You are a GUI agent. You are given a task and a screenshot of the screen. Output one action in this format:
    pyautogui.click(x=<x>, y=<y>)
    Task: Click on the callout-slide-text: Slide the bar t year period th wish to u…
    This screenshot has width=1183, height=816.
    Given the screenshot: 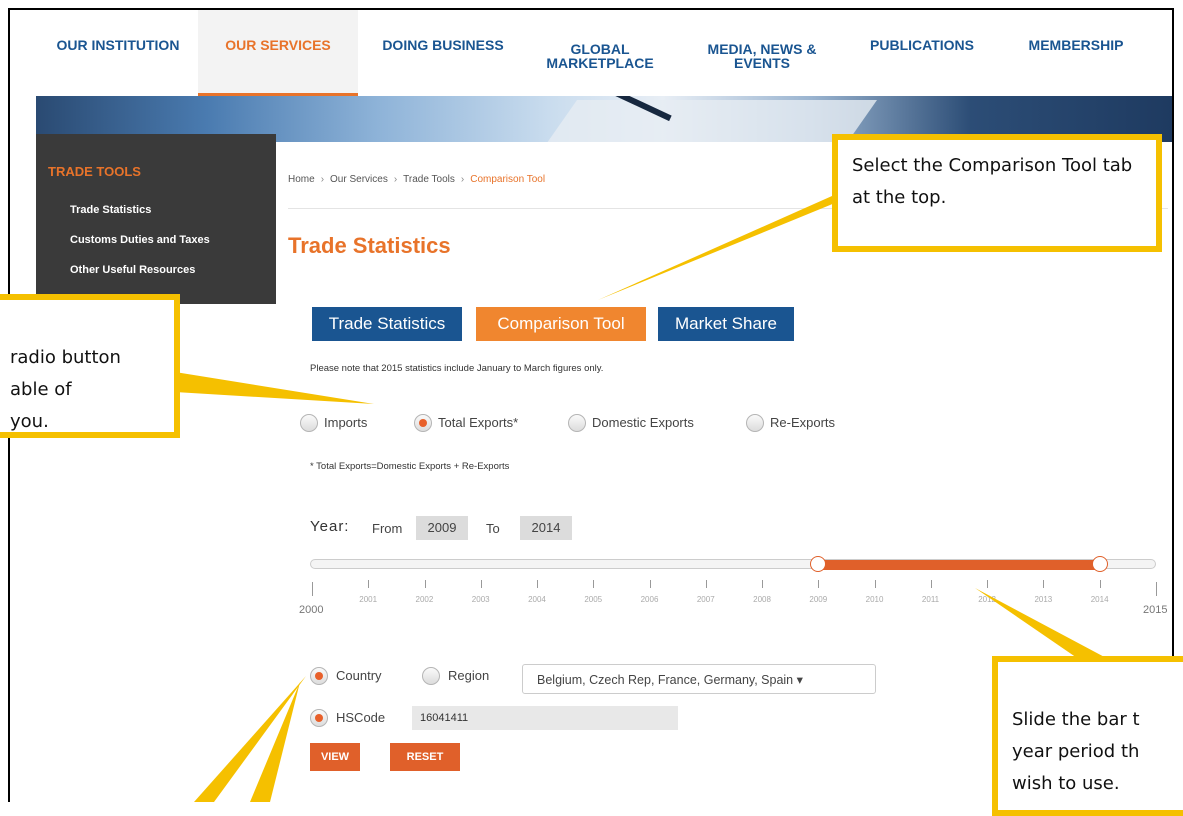 What is the action you would take?
    pyautogui.click(x=1076, y=751)
    